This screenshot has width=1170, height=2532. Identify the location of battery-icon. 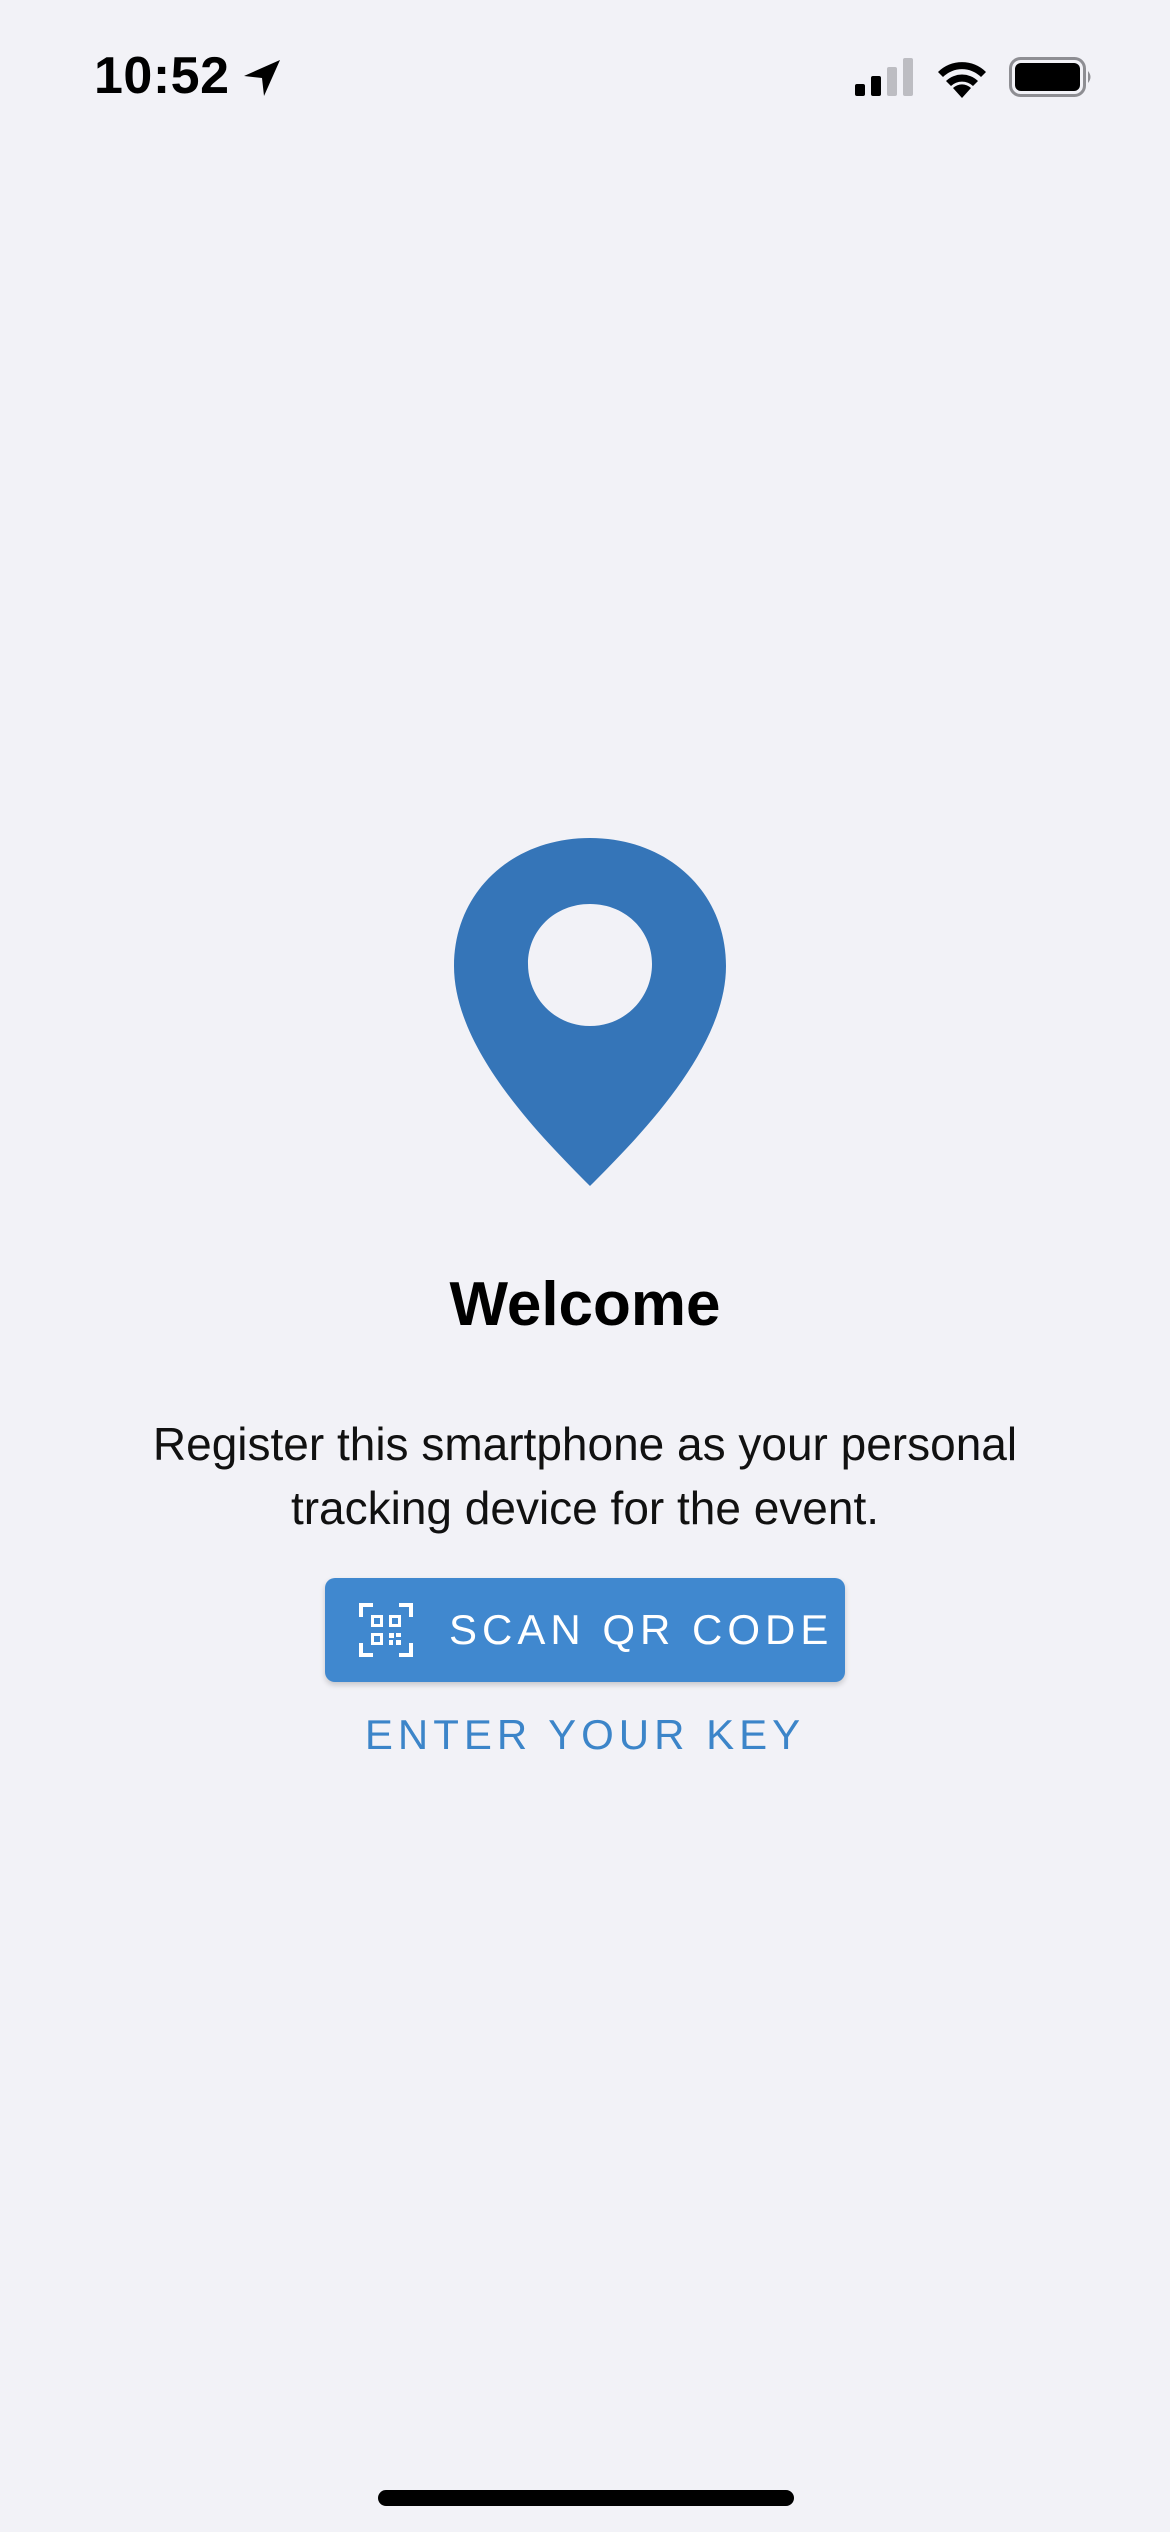
(1050, 77).